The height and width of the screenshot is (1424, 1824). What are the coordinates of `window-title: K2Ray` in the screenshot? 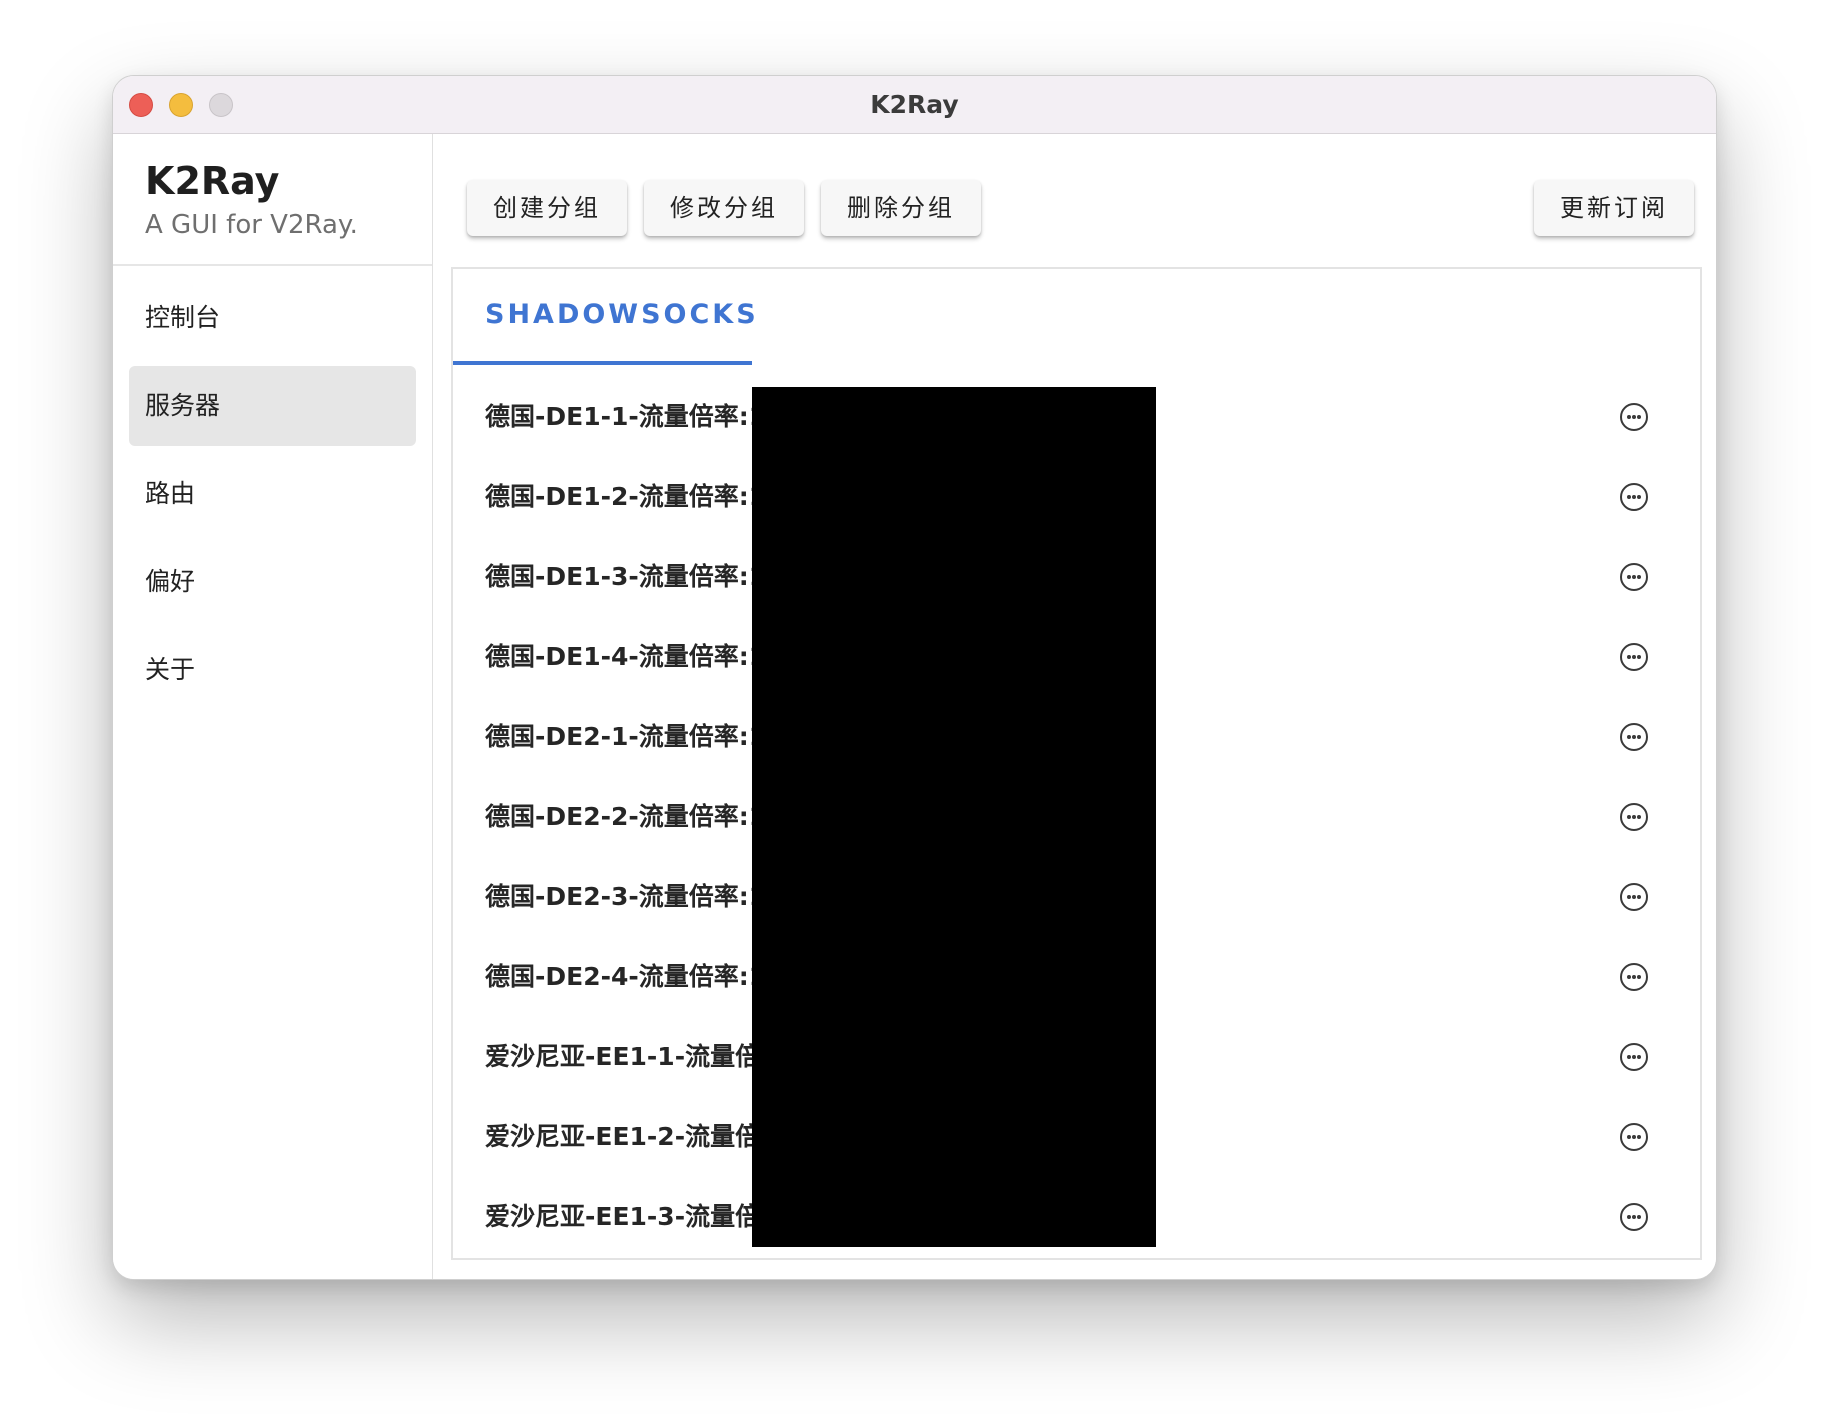 It's located at (914, 104).